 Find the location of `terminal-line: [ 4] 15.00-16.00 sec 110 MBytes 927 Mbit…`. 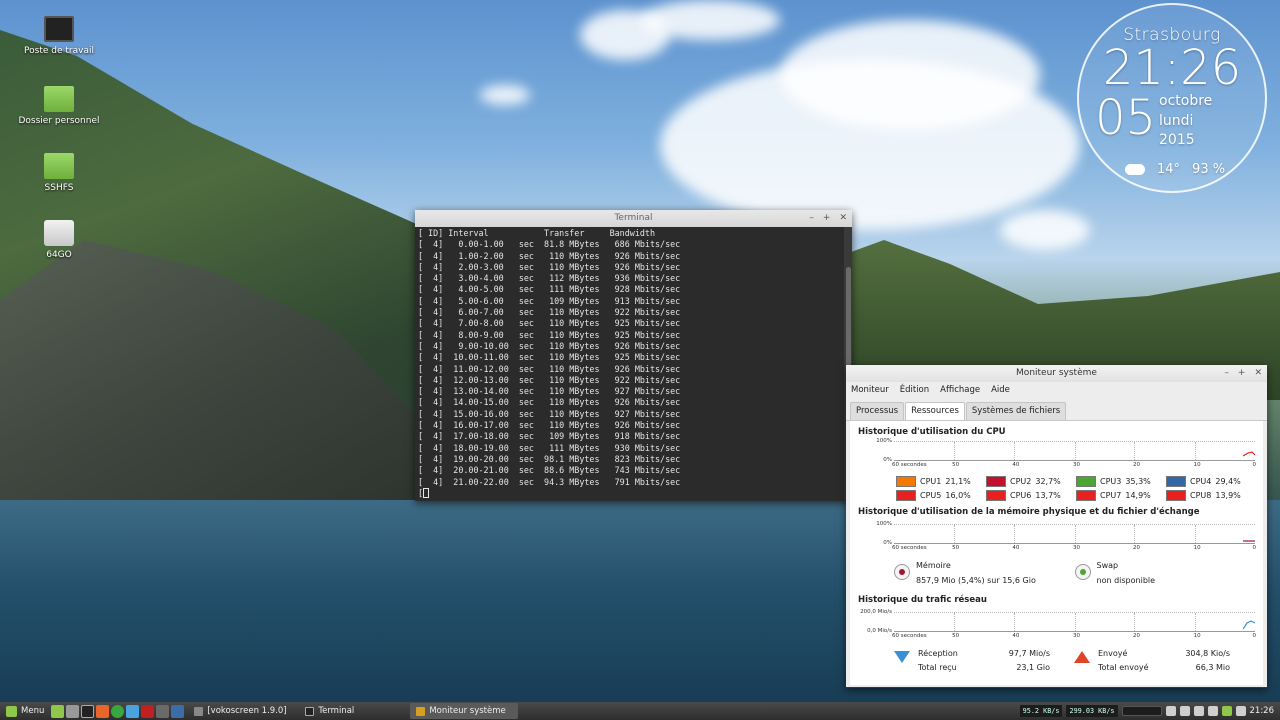

terminal-line: [ 4] 15.00-16.00 sec 110 MBytes 927 Mbit… is located at coordinates (549, 413).